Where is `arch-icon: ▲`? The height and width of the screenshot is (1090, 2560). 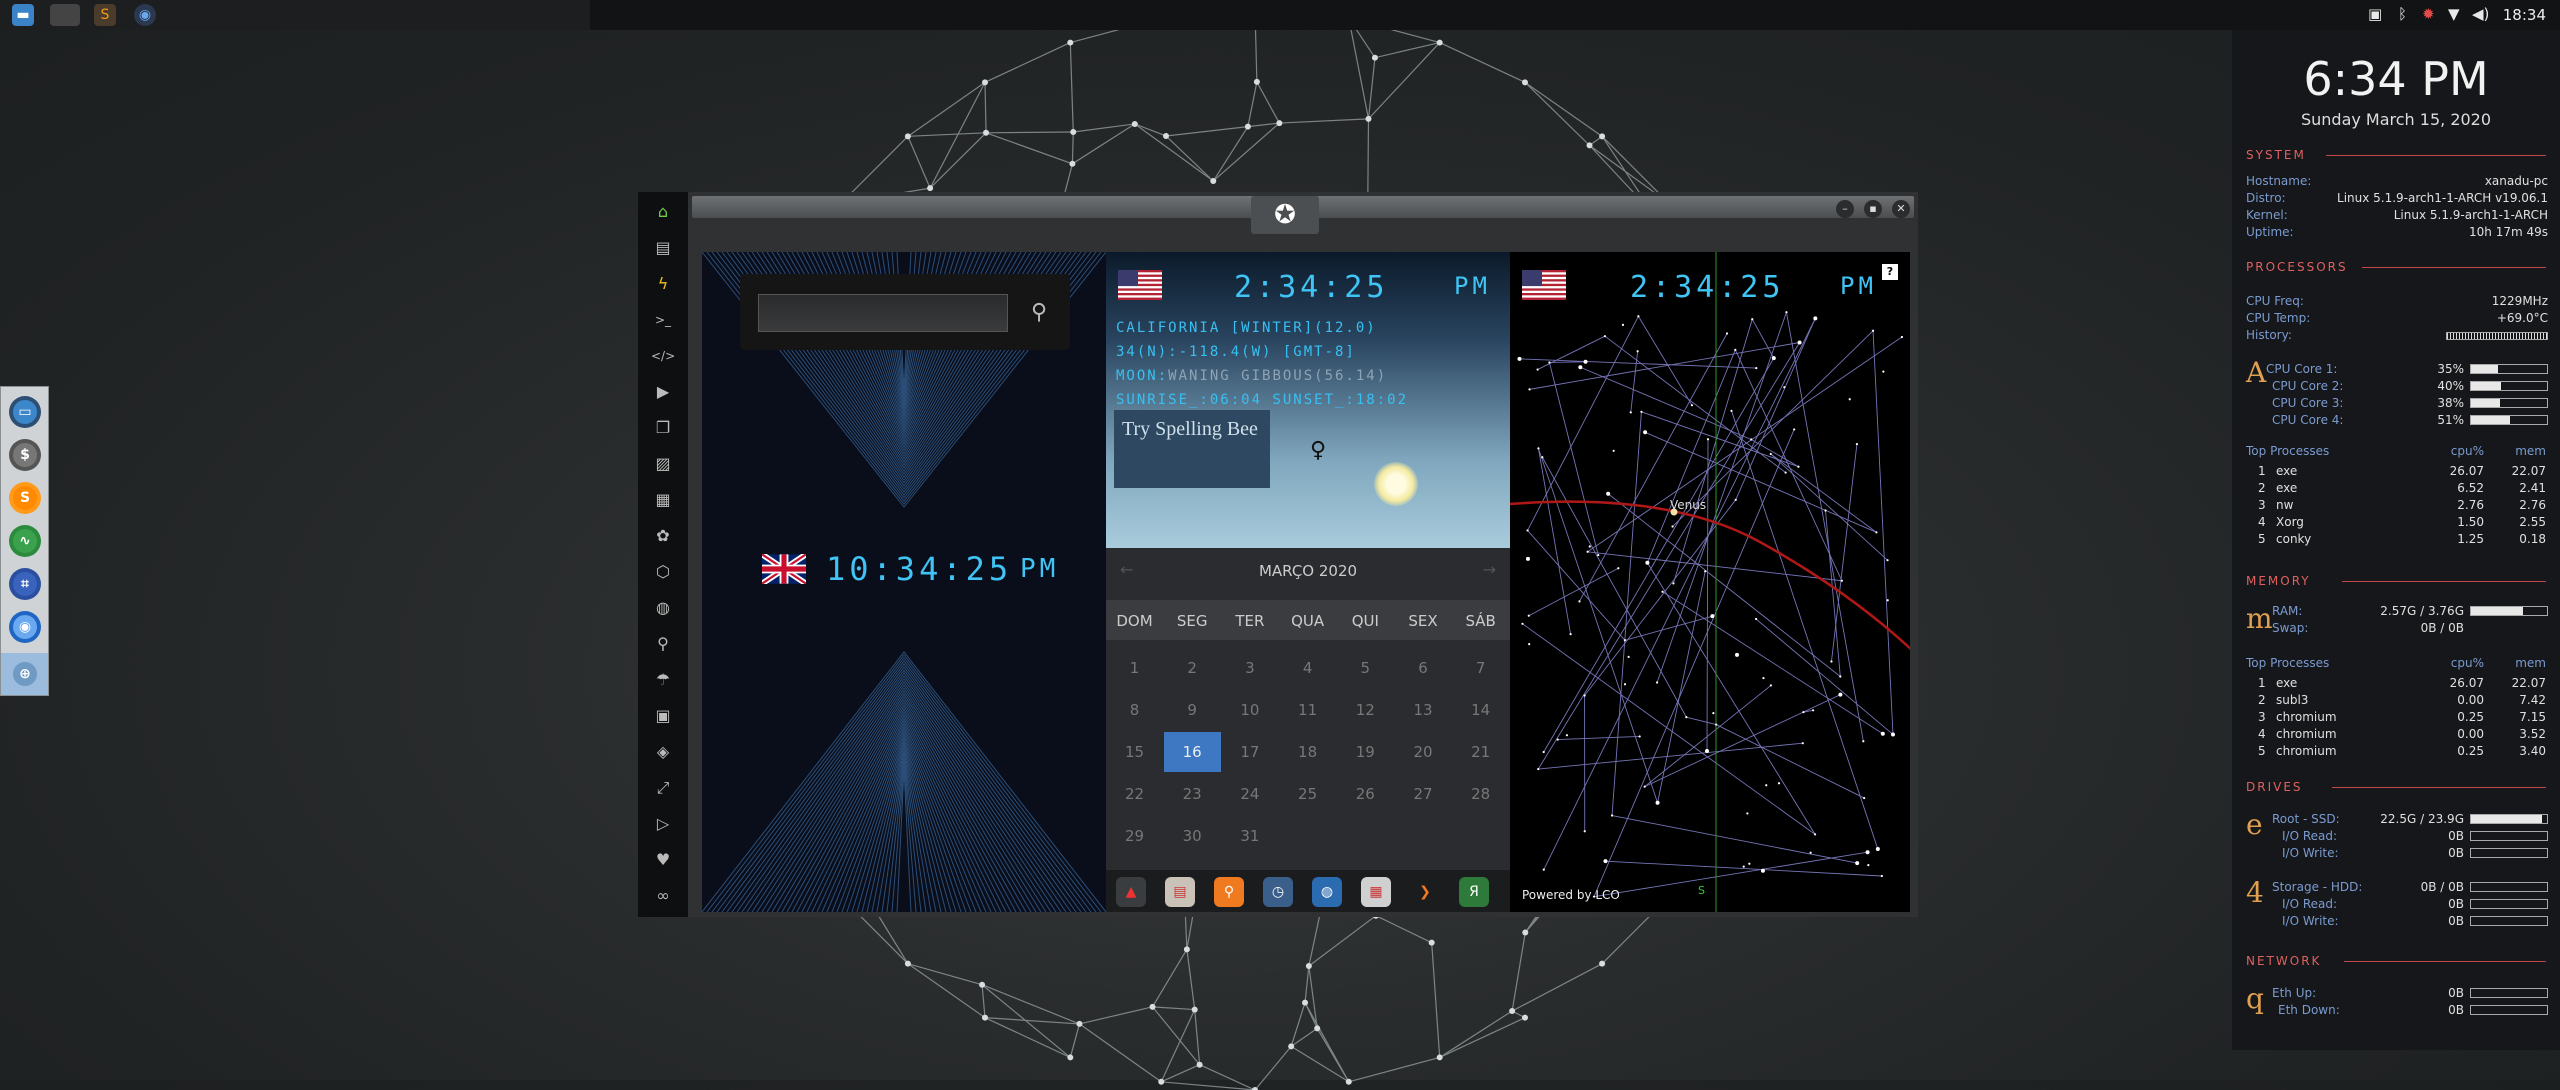
arch-icon: ▲ is located at coordinates (1131, 892).